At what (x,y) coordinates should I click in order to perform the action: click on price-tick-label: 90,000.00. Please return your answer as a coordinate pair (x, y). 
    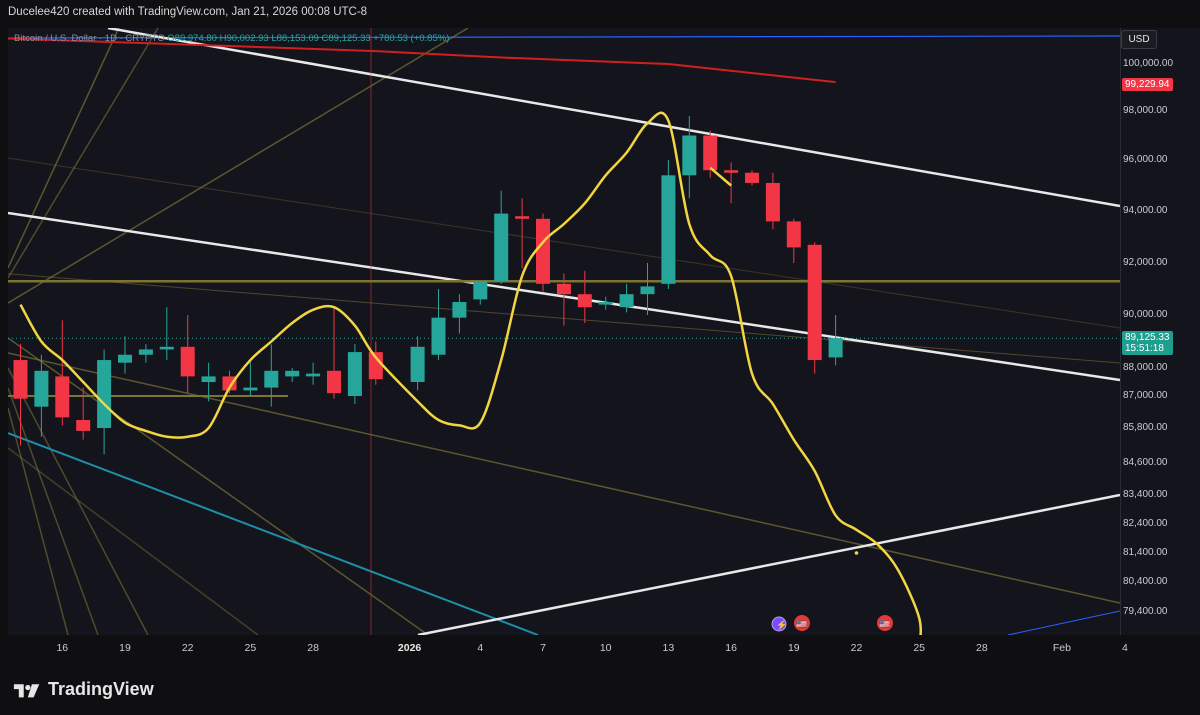
    Looking at the image, I should click on (1145, 314).